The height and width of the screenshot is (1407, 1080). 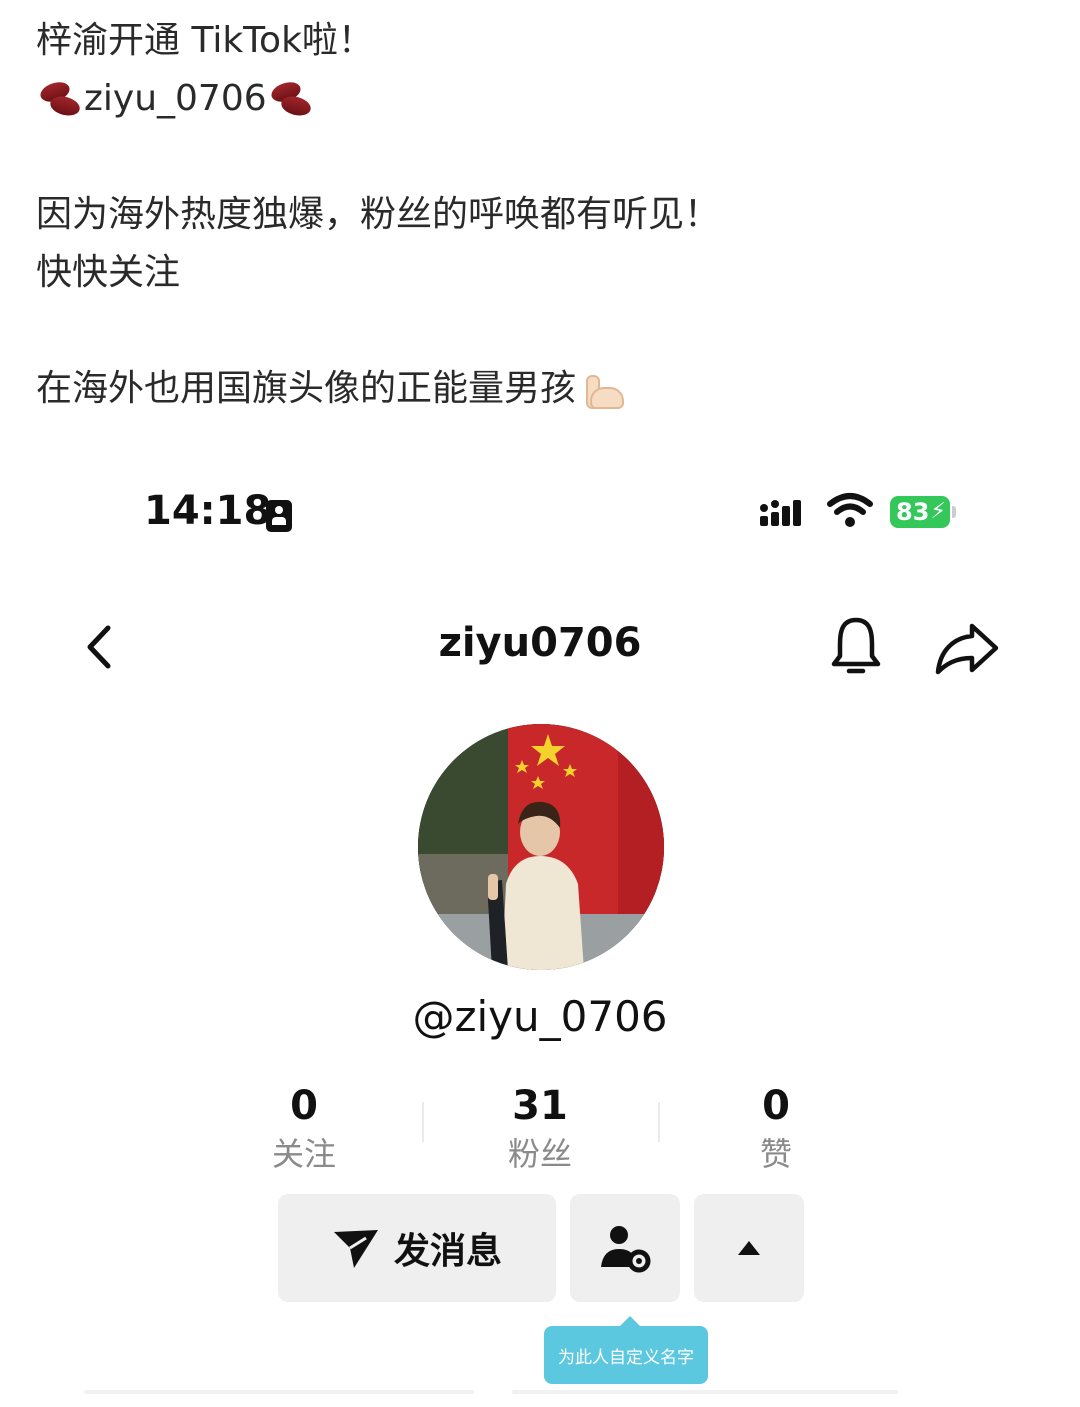 What do you see at coordinates (304, 1130) in the screenshot?
I see `stat-following: 0 关注` at bounding box center [304, 1130].